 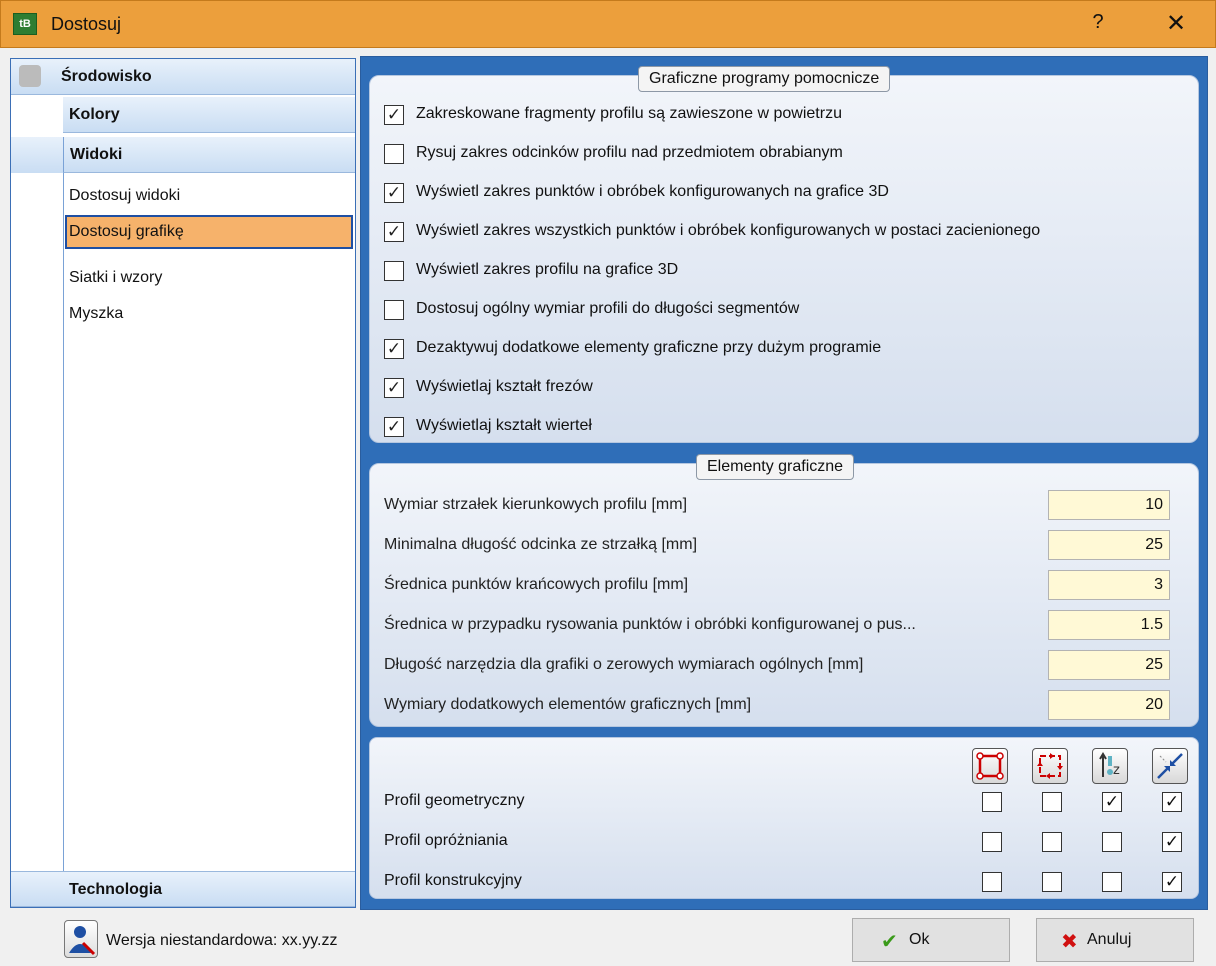 I want to click on cross-icon: ✖, so click(x=1069, y=942).